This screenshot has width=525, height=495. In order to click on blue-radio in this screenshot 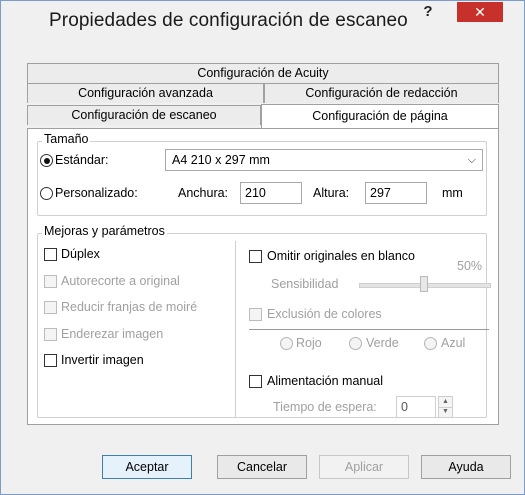, I will do `click(430, 343)`.